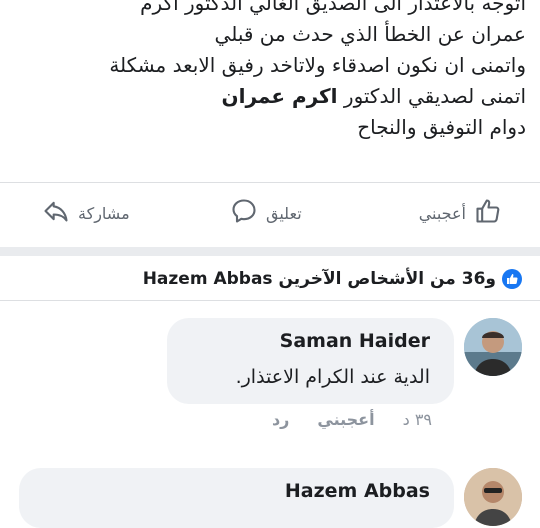 The width and height of the screenshot is (540, 528). Describe the element at coordinates (355, 341) in the screenshot. I see `comment-author: Saman Haider` at that location.